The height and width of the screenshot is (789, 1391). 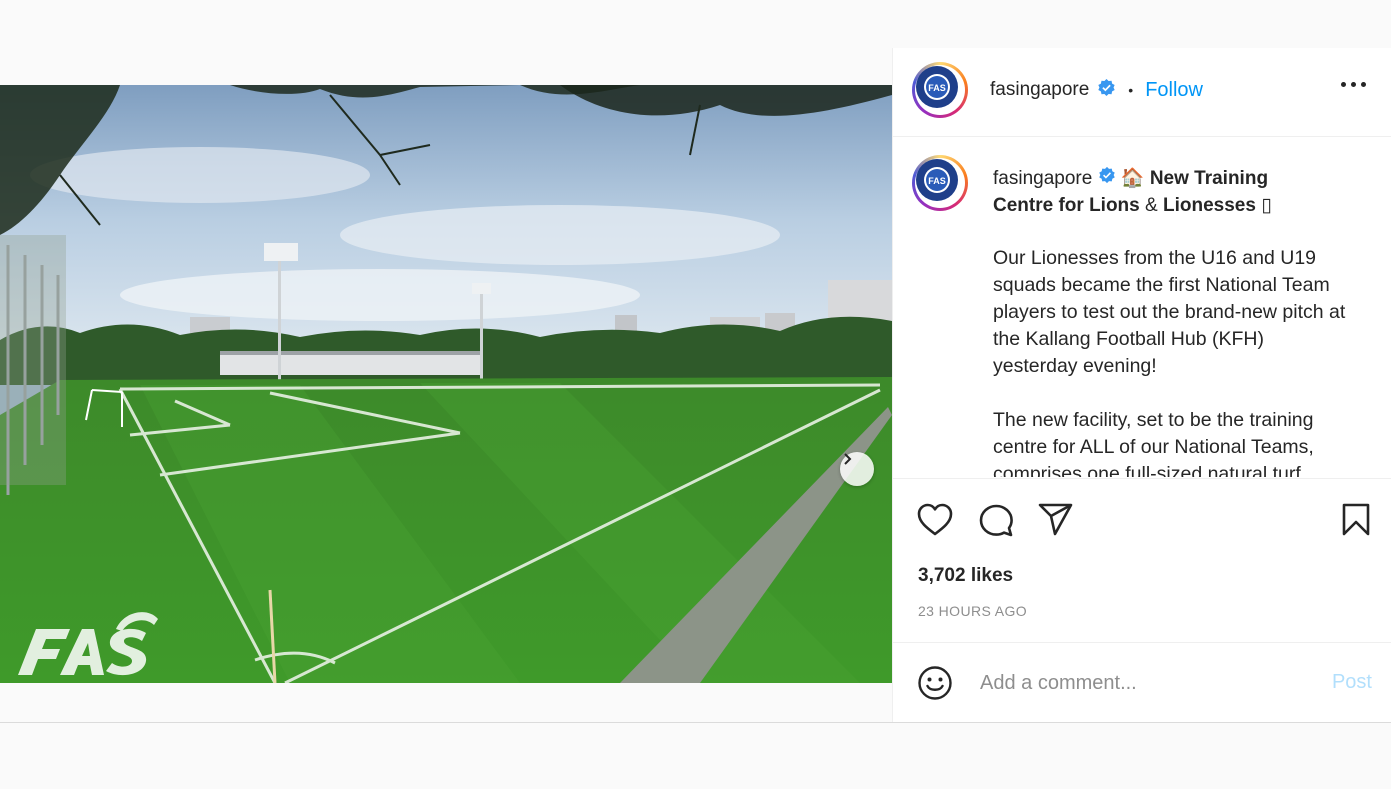 What do you see at coordinates (1356, 522) in the screenshot?
I see `save-bookmark-icon` at bounding box center [1356, 522].